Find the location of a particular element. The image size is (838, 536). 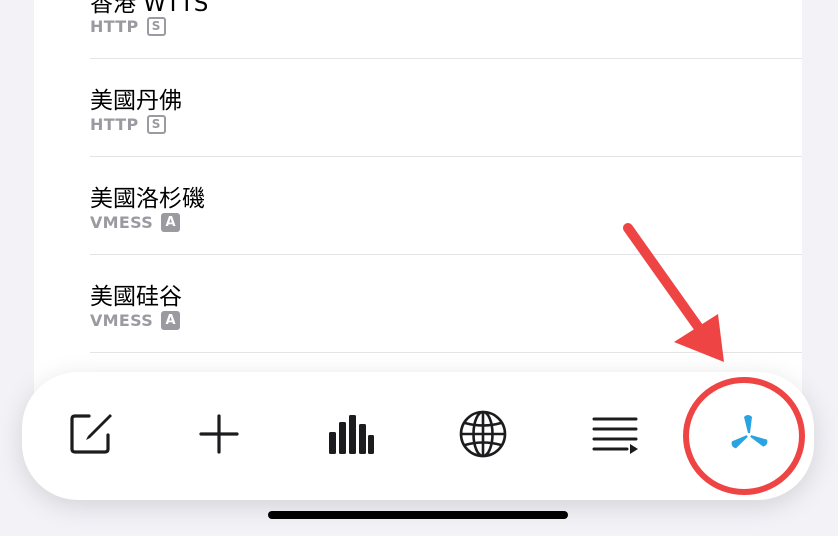

add-button is located at coordinates (219, 434).